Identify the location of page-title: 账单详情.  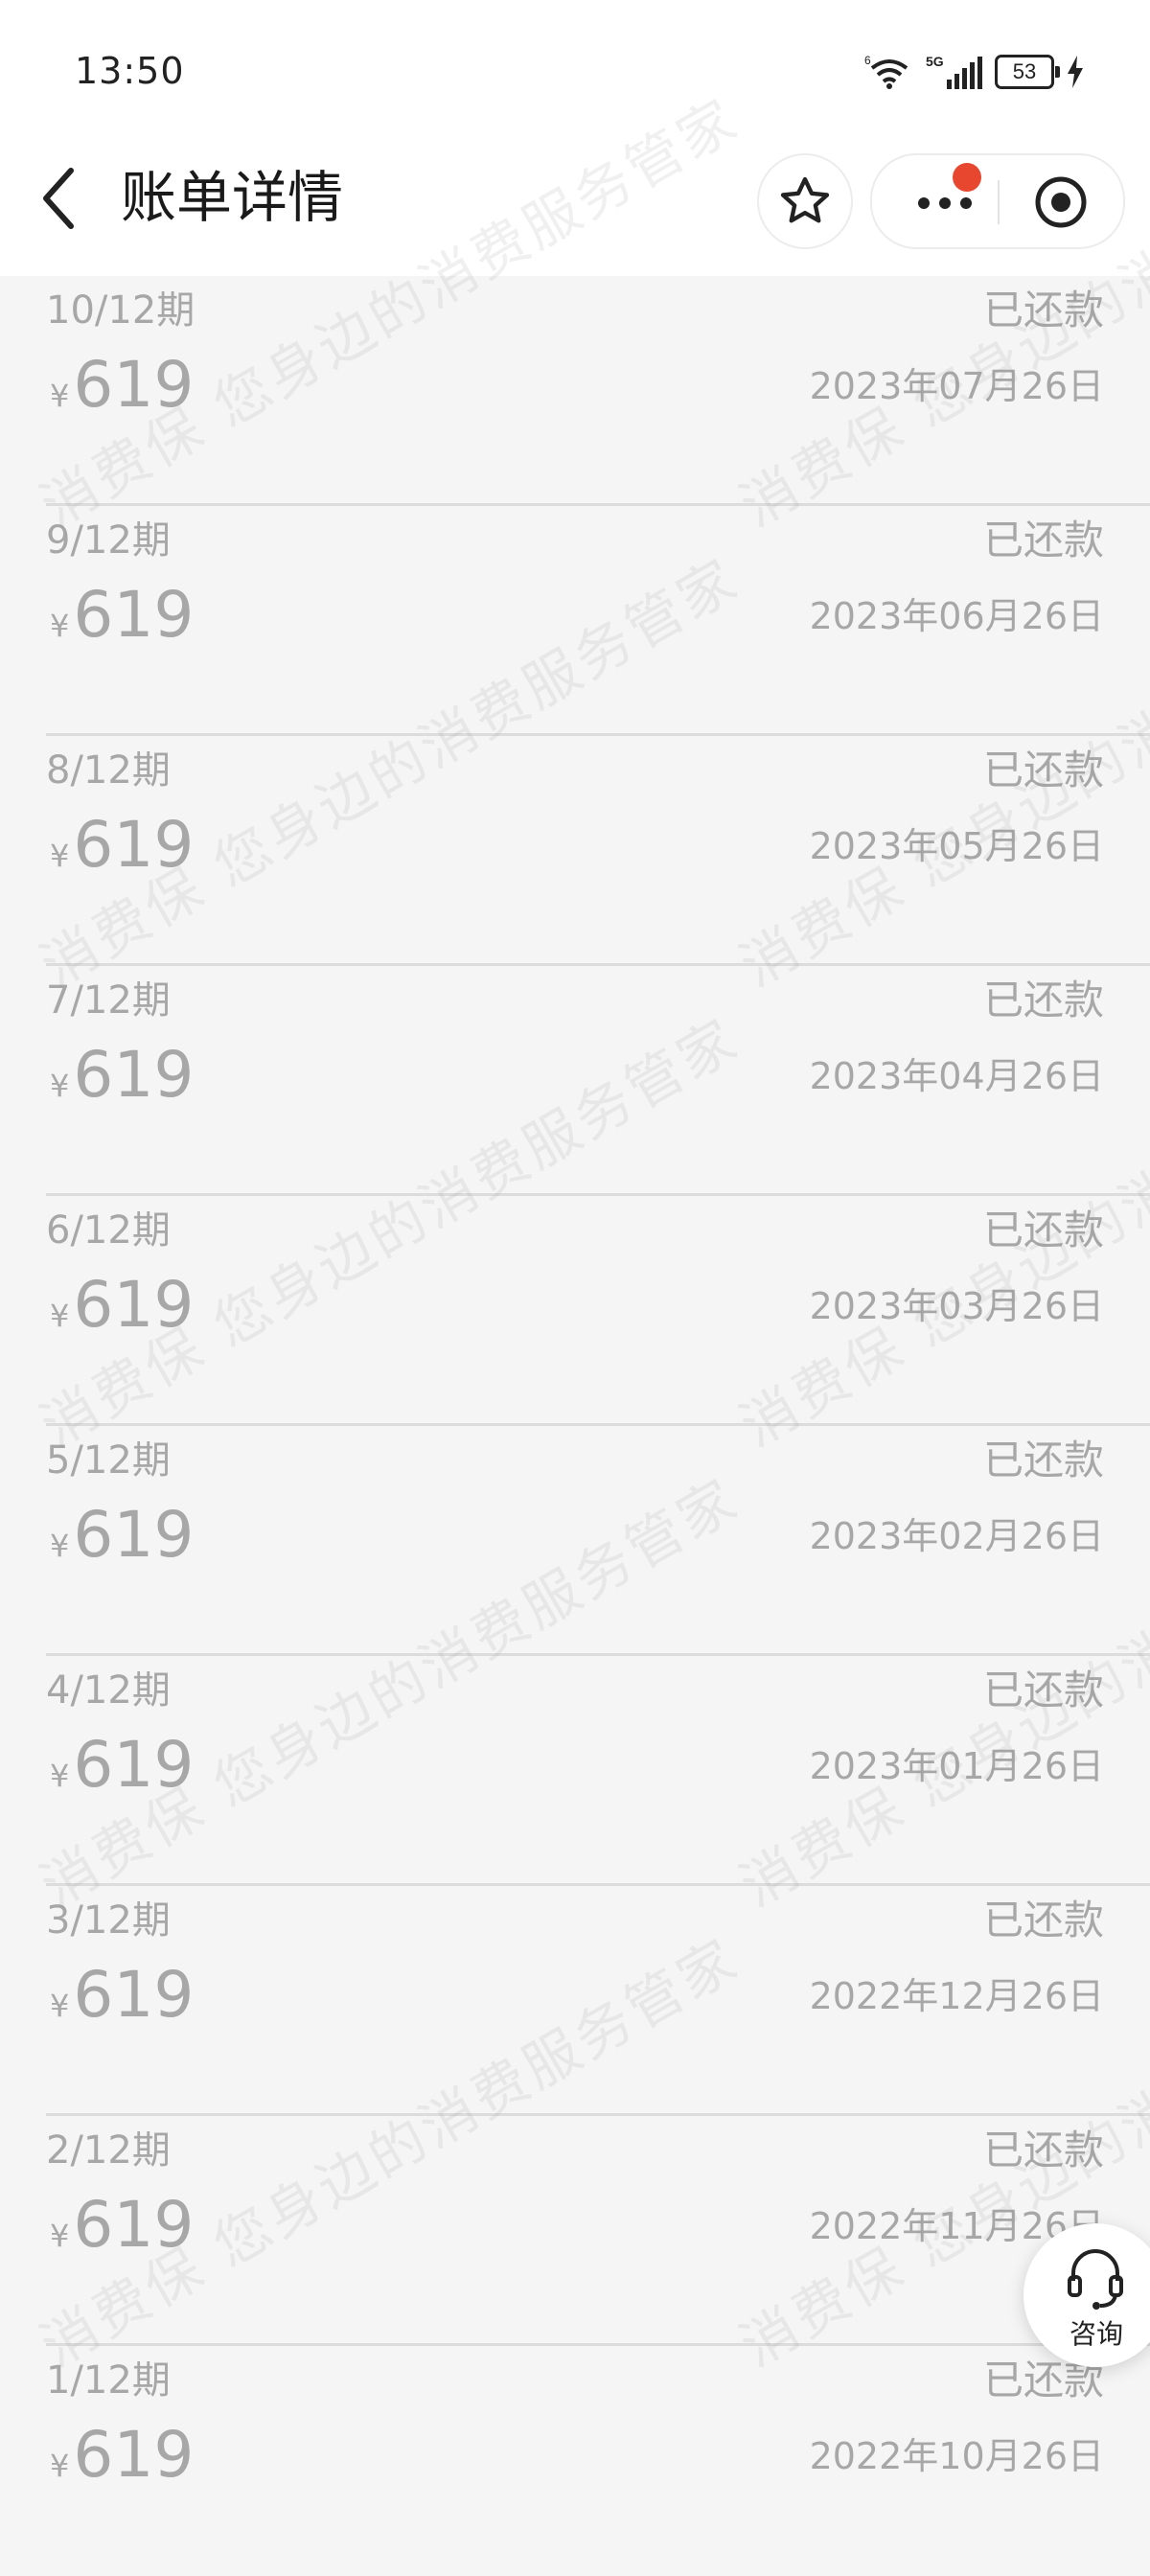
(232, 197).